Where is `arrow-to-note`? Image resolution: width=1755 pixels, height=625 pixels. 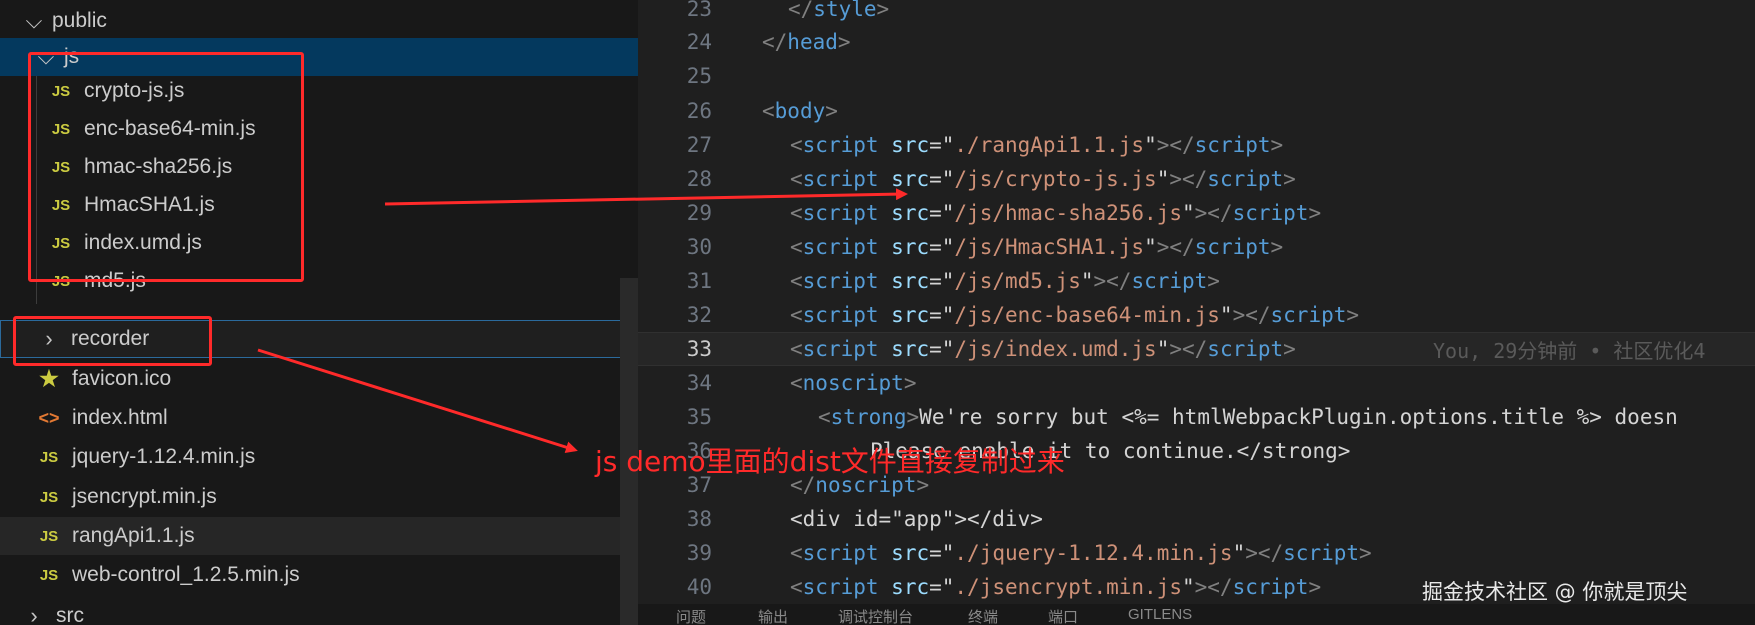
arrow-to-note is located at coordinates (417, 401).